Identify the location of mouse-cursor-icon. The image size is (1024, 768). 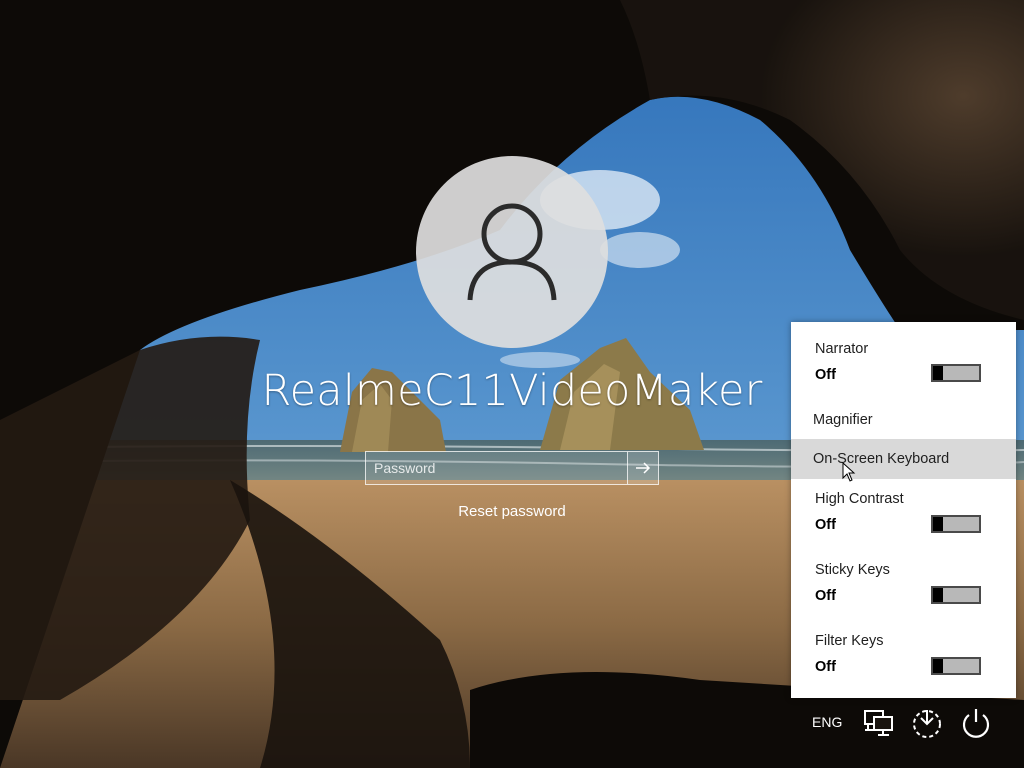
(849, 472).